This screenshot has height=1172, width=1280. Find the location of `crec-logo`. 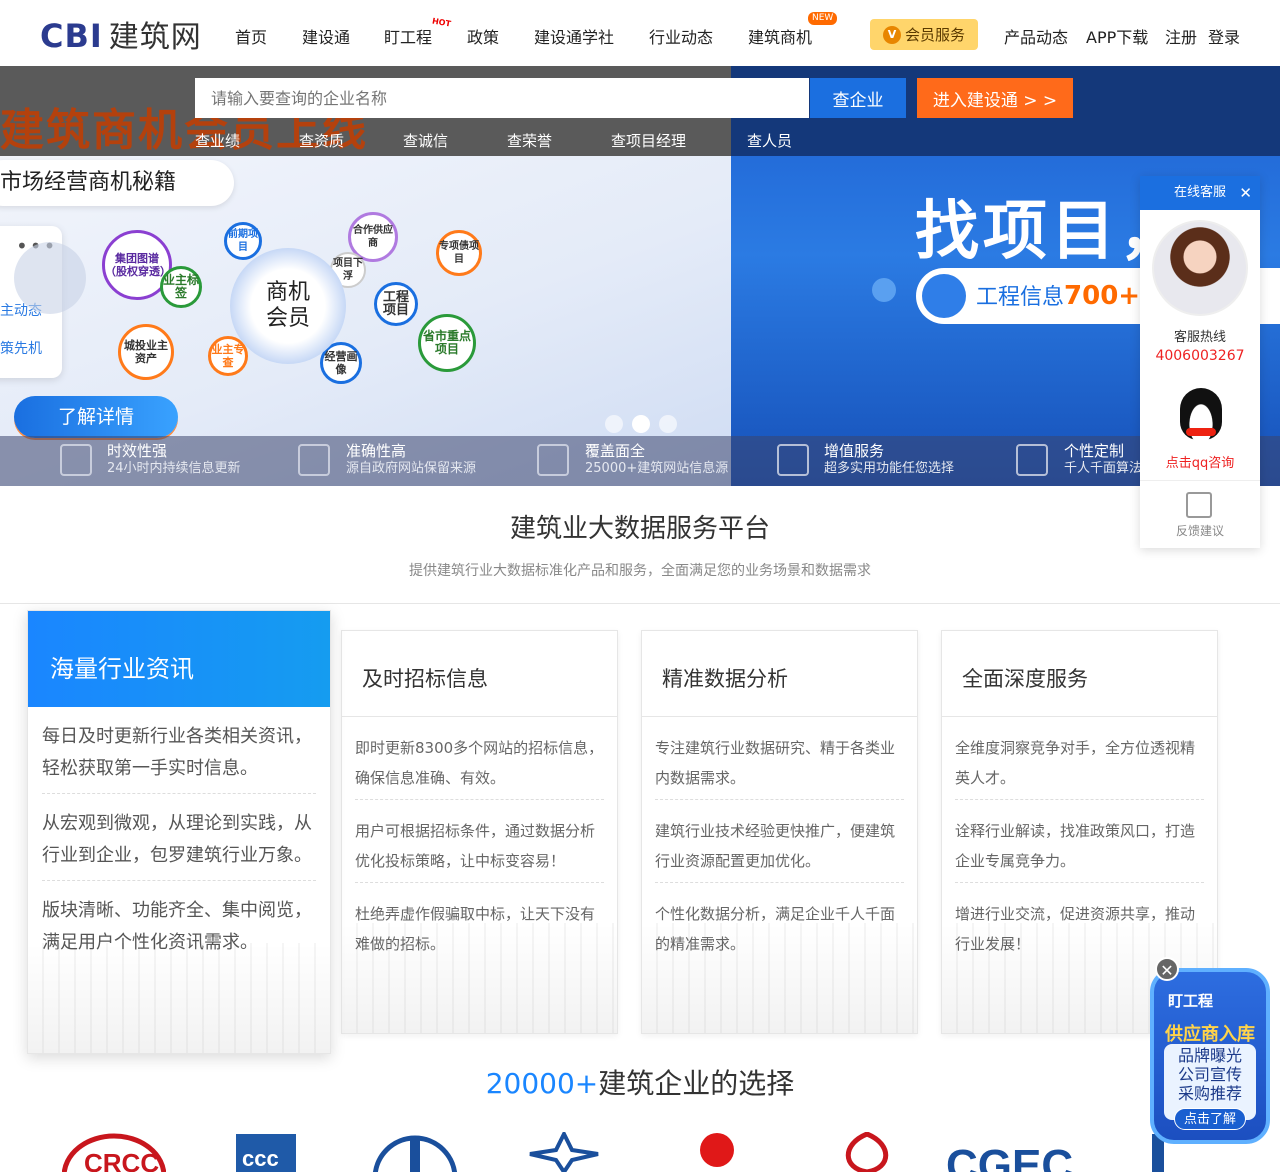

crec-logo is located at coordinates (415, 1152).